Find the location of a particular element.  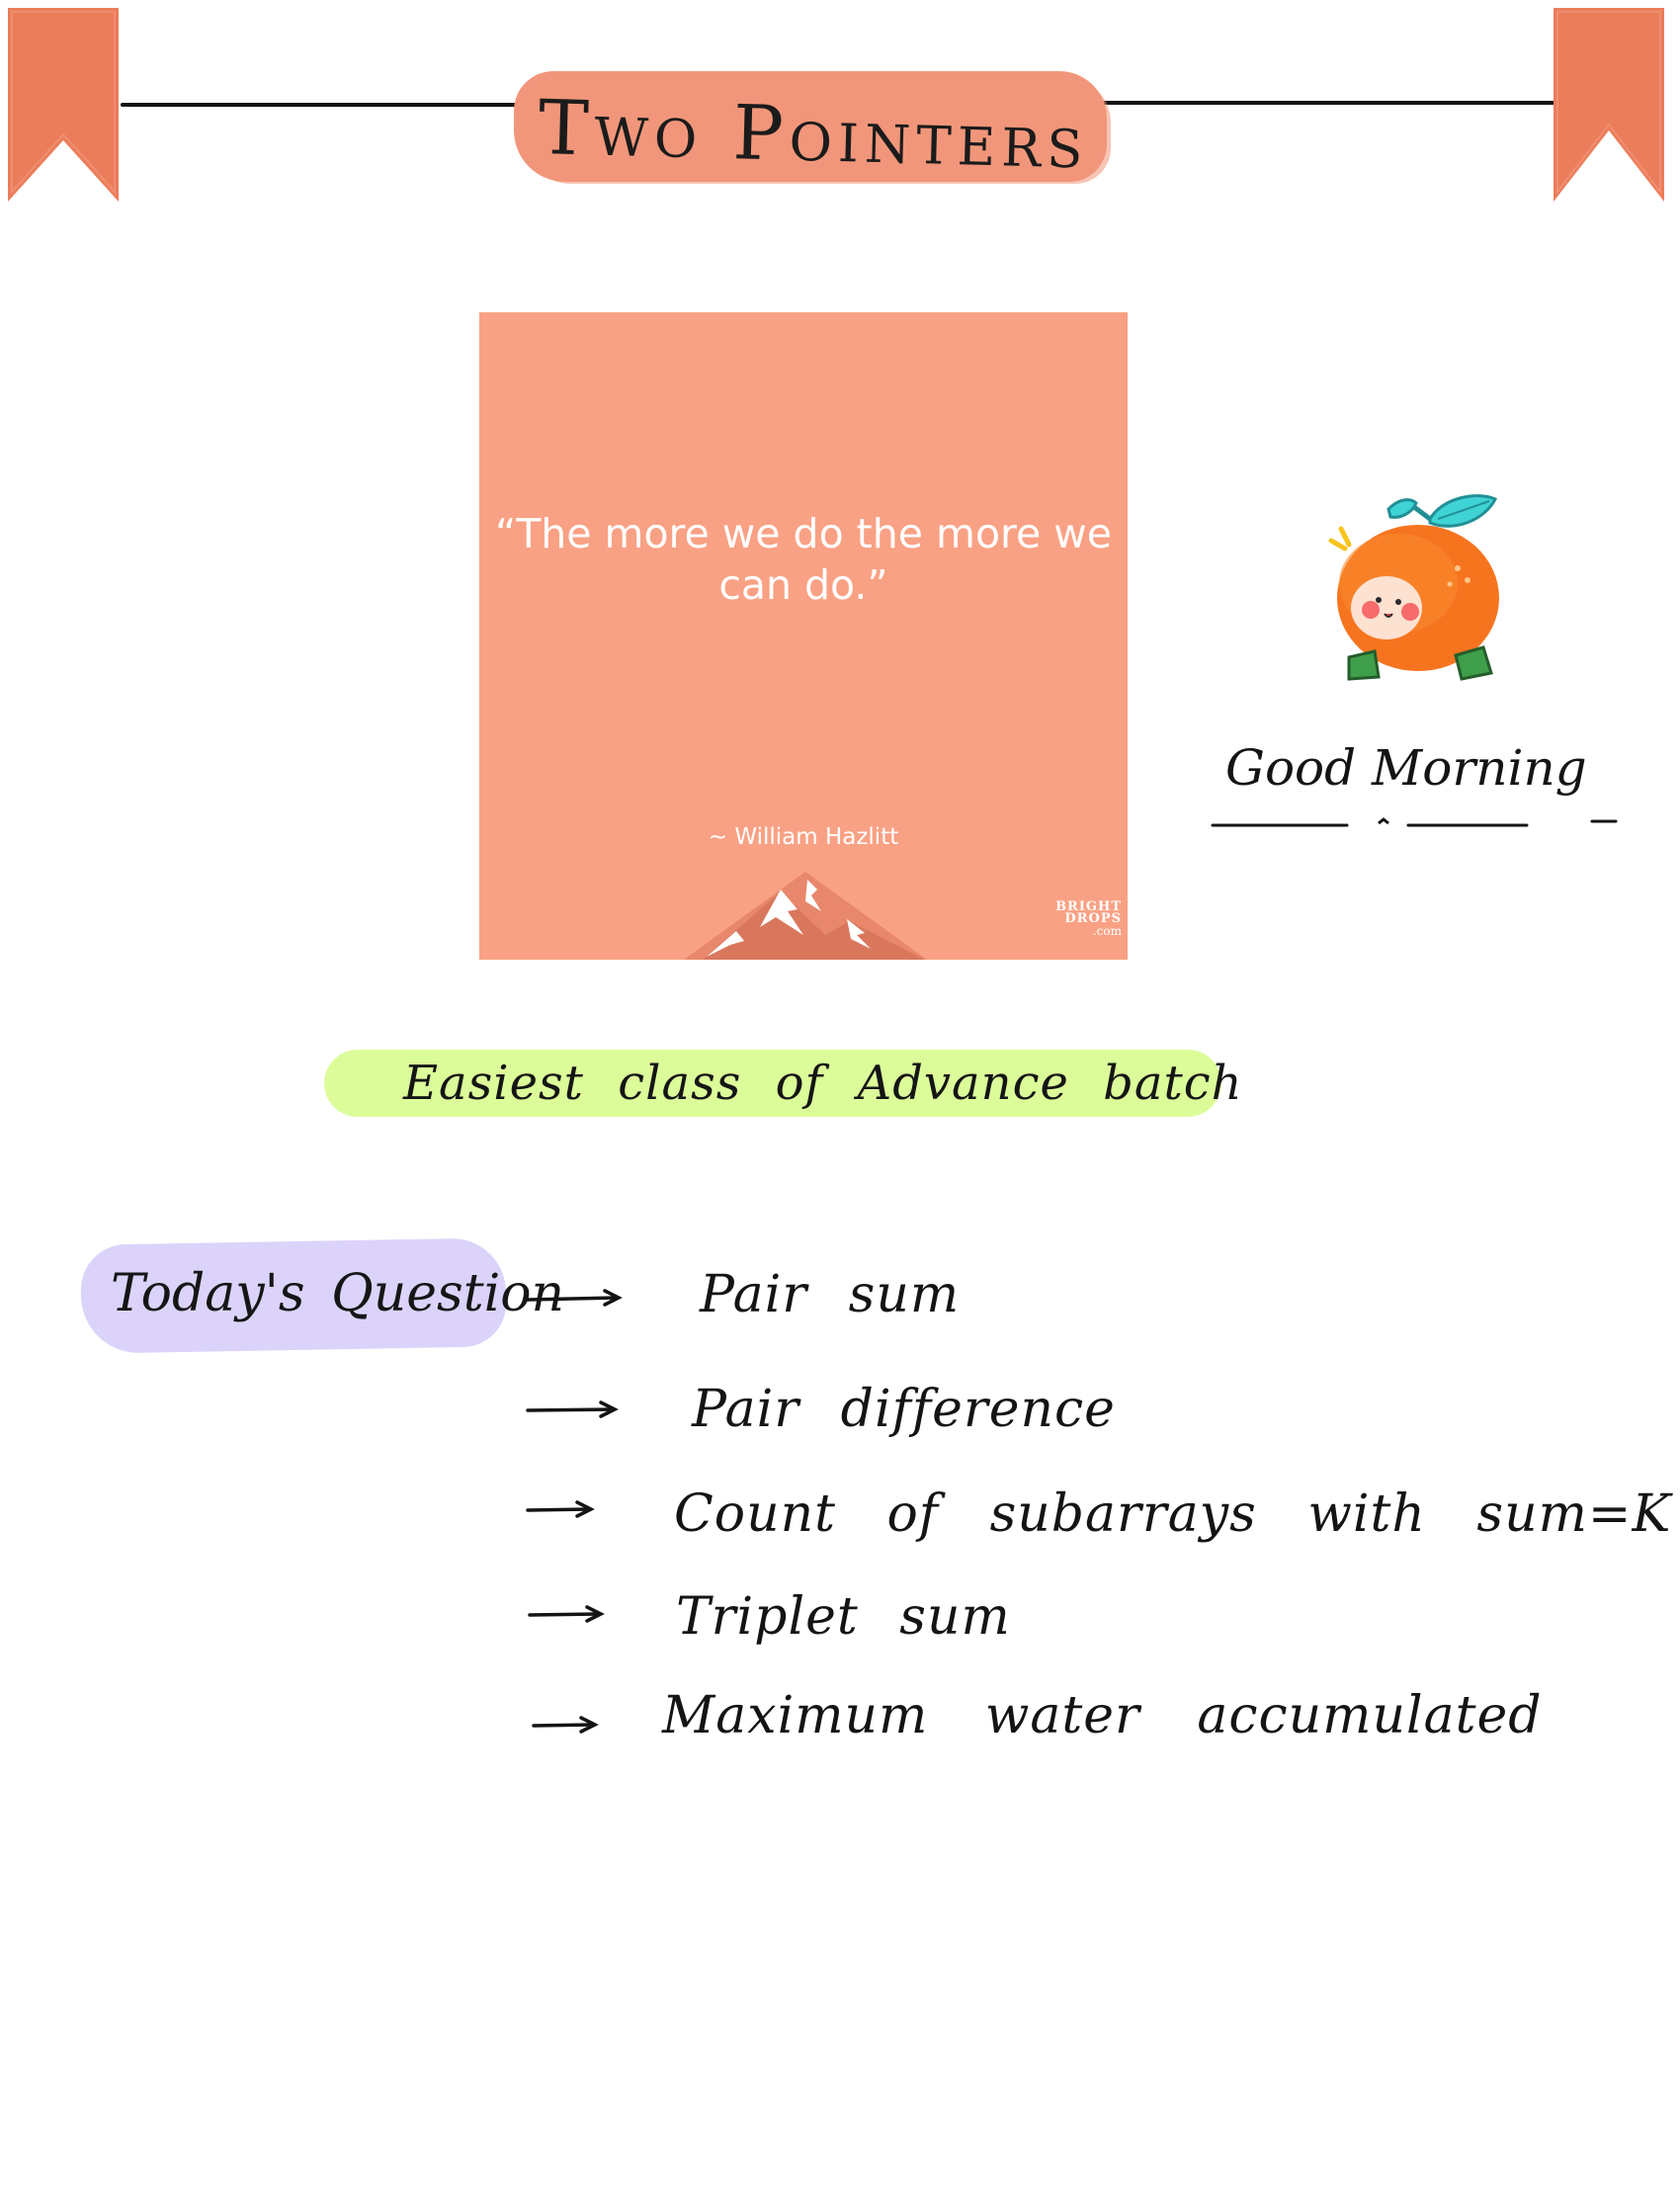

mountain-icon is located at coordinates (805, 916).